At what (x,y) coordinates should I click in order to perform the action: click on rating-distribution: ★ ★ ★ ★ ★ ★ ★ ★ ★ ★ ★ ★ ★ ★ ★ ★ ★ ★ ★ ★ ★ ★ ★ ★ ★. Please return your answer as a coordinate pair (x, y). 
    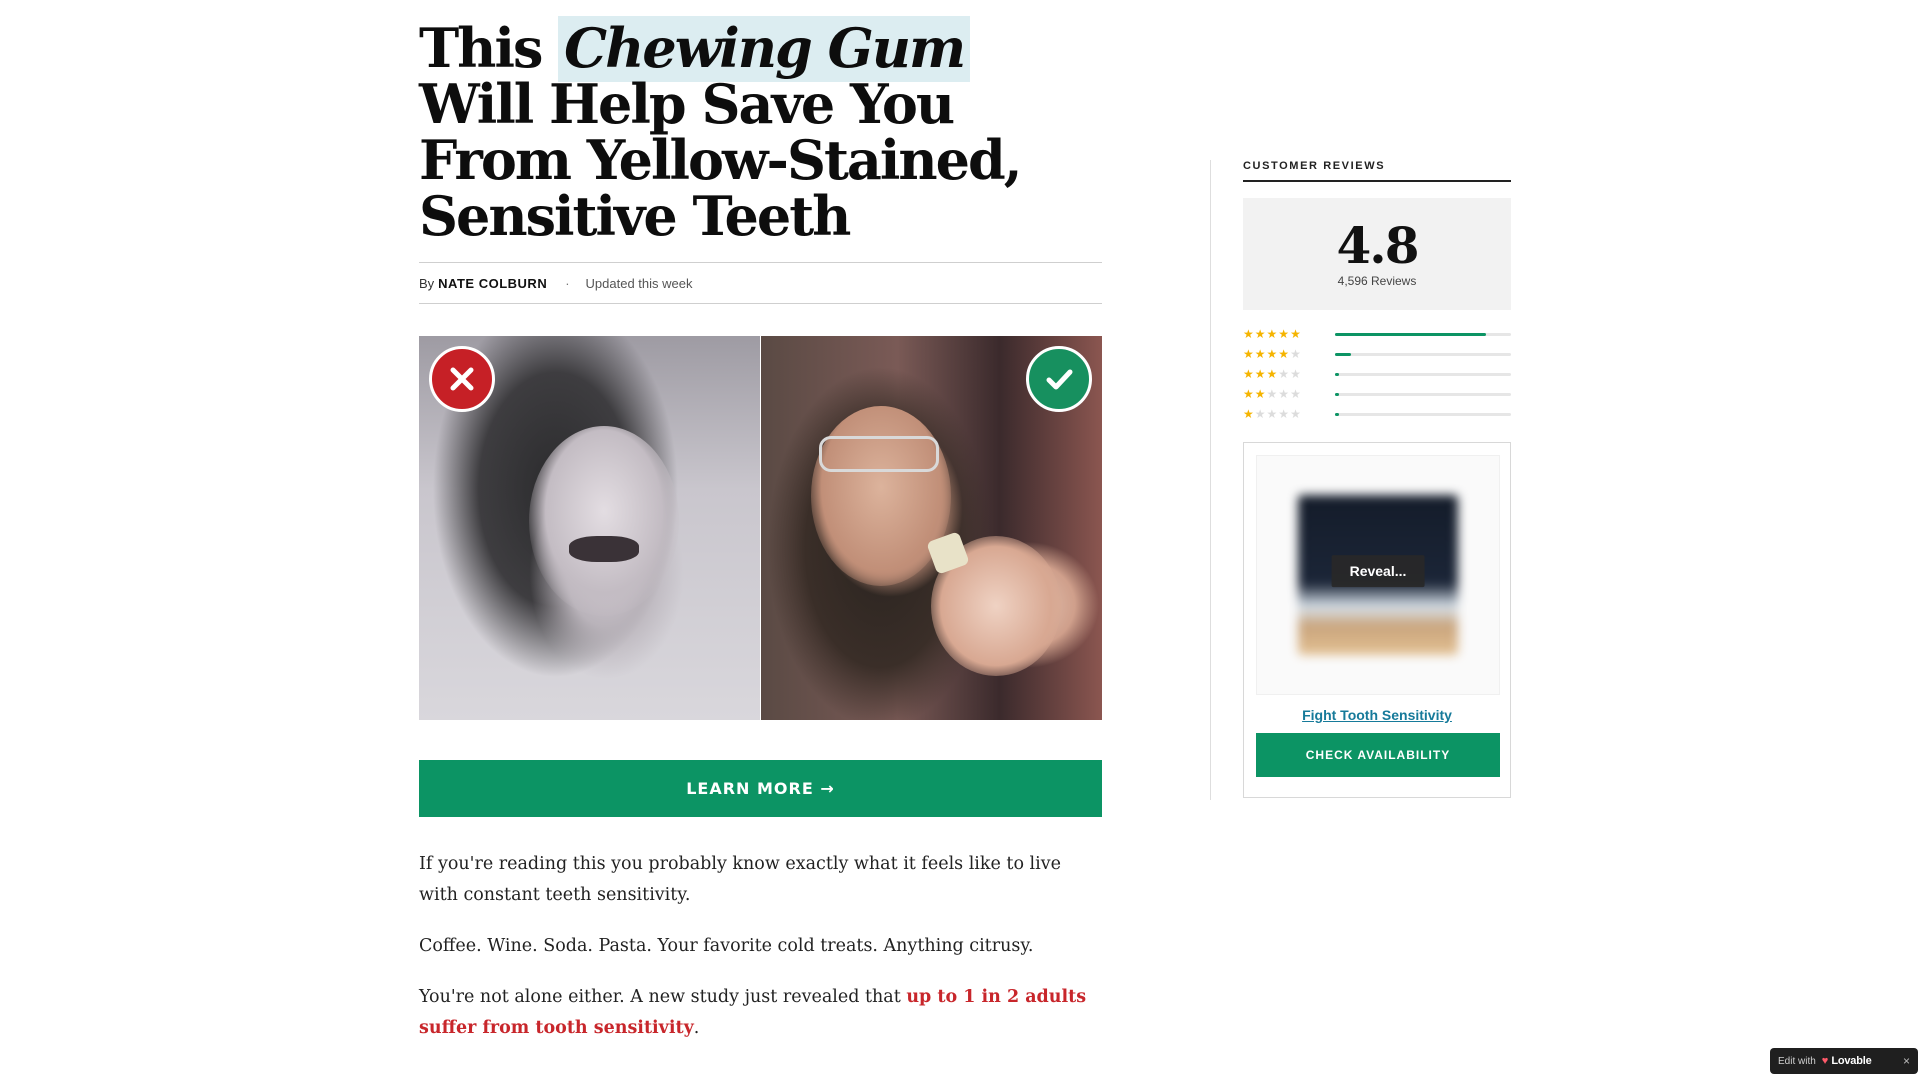
    Looking at the image, I should click on (1377, 374).